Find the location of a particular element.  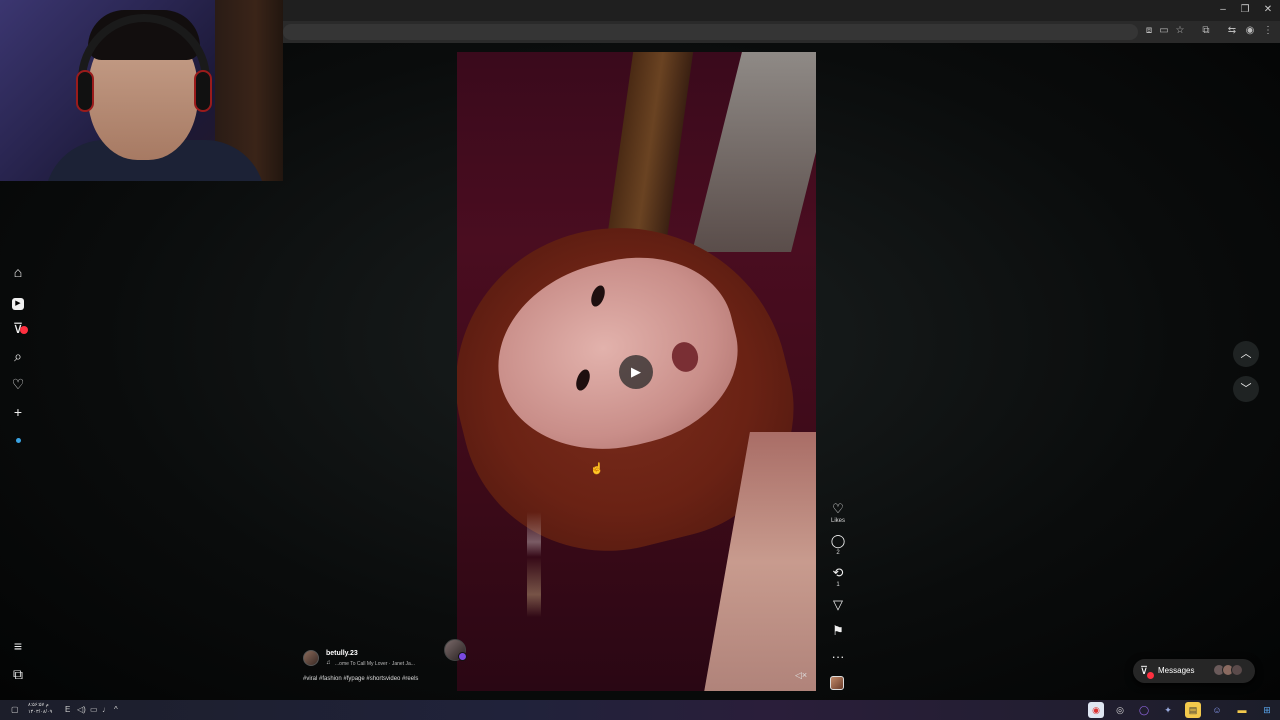

close-window-button: ✕ is located at coordinates (1268, 10).